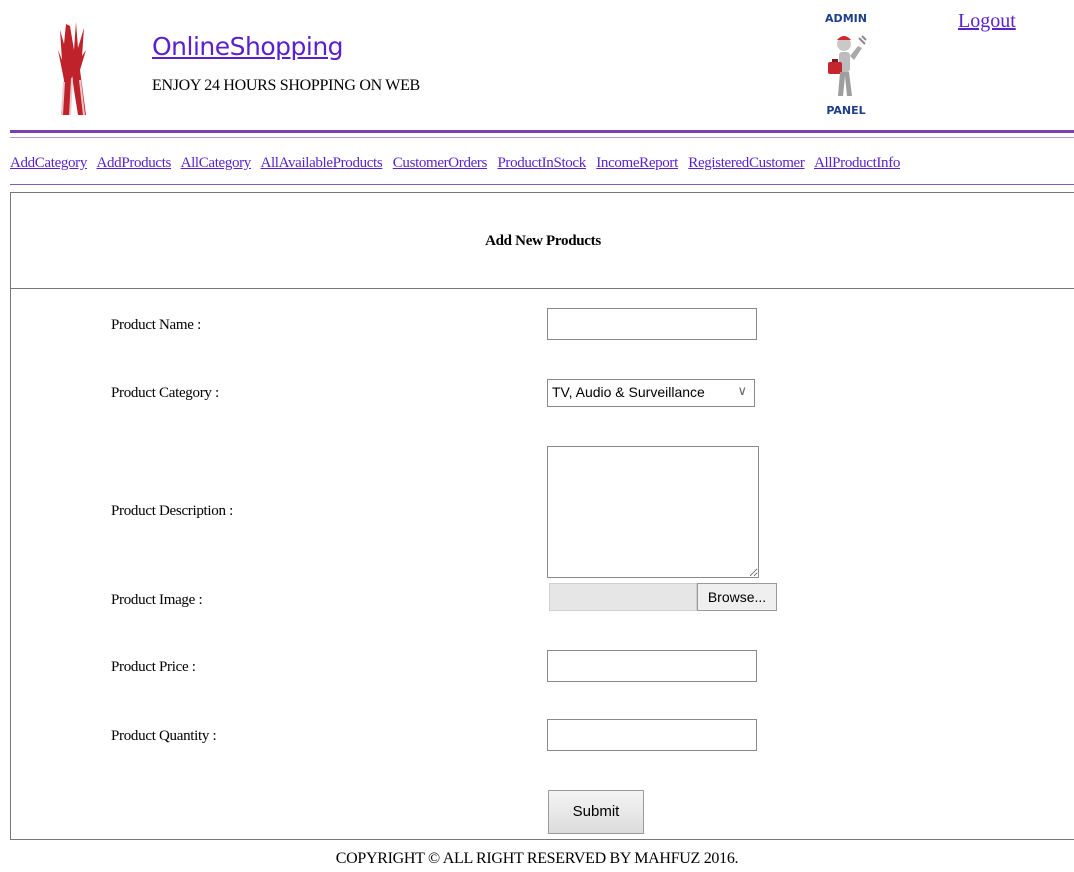 Image resolution: width=1074 pixels, height=872 pixels. What do you see at coordinates (286, 85) in the screenshot?
I see `site-tagline: ENJOY 24 HOURS SHOPPING ON WEB` at bounding box center [286, 85].